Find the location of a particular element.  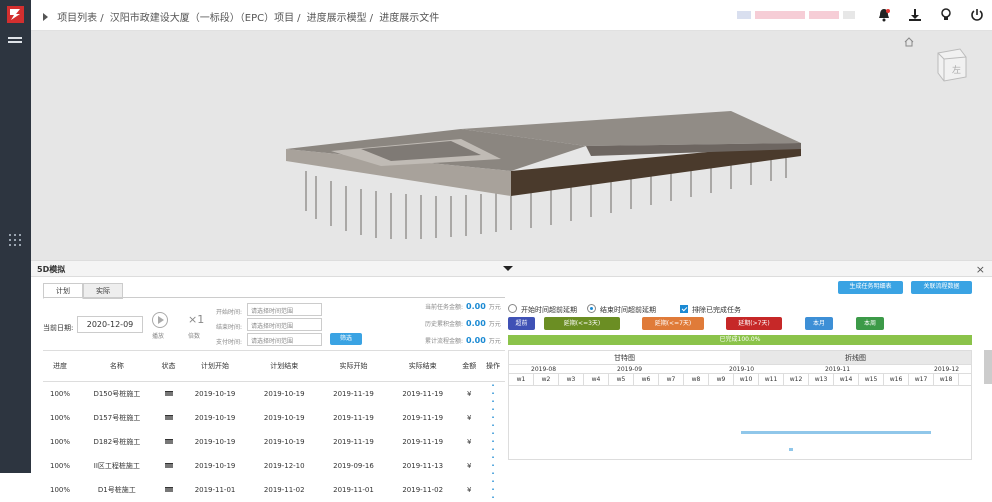

gantt-week-label: w17 is located at coordinates (921, 379).